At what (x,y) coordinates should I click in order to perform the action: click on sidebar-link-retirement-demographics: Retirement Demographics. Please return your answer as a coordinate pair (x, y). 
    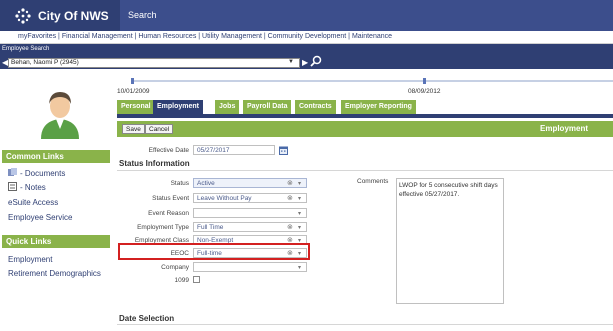
    Looking at the image, I should click on (54, 273).